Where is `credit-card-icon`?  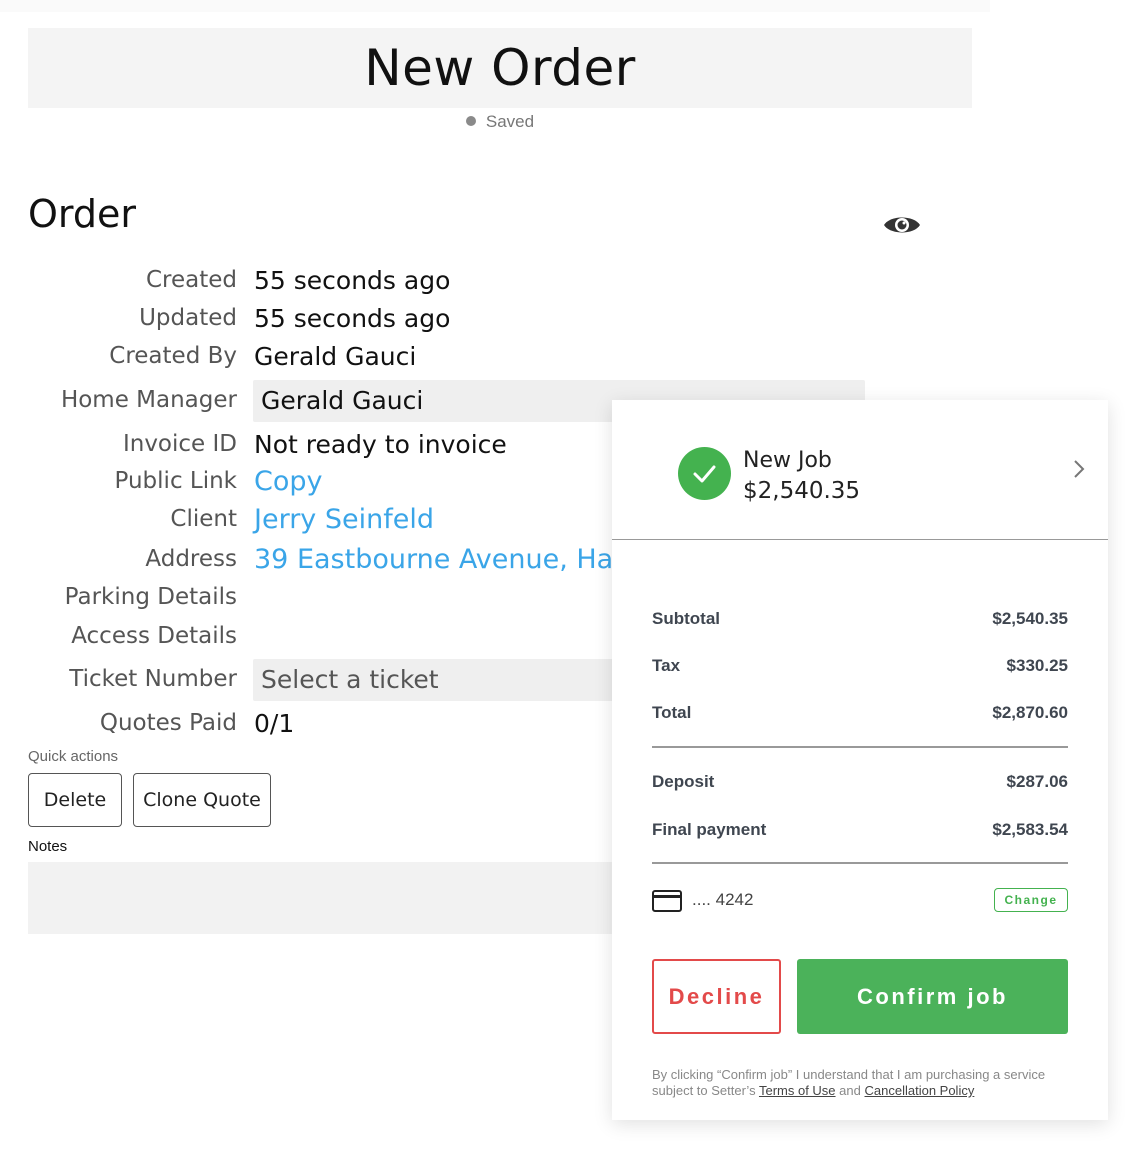
credit-card-icon is located at coordinates (667, 901).